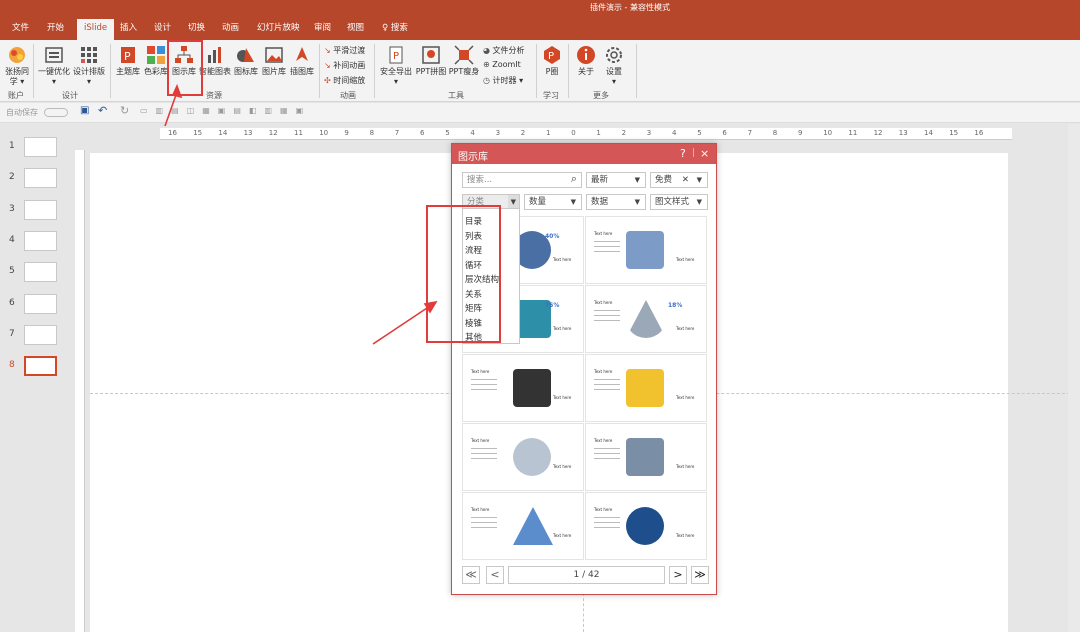 The image size is (1080, 632). What do you see at coordinates (301, 214) in the screenshot?
I see `annotation-arrows` at bounding box center [301, 214].